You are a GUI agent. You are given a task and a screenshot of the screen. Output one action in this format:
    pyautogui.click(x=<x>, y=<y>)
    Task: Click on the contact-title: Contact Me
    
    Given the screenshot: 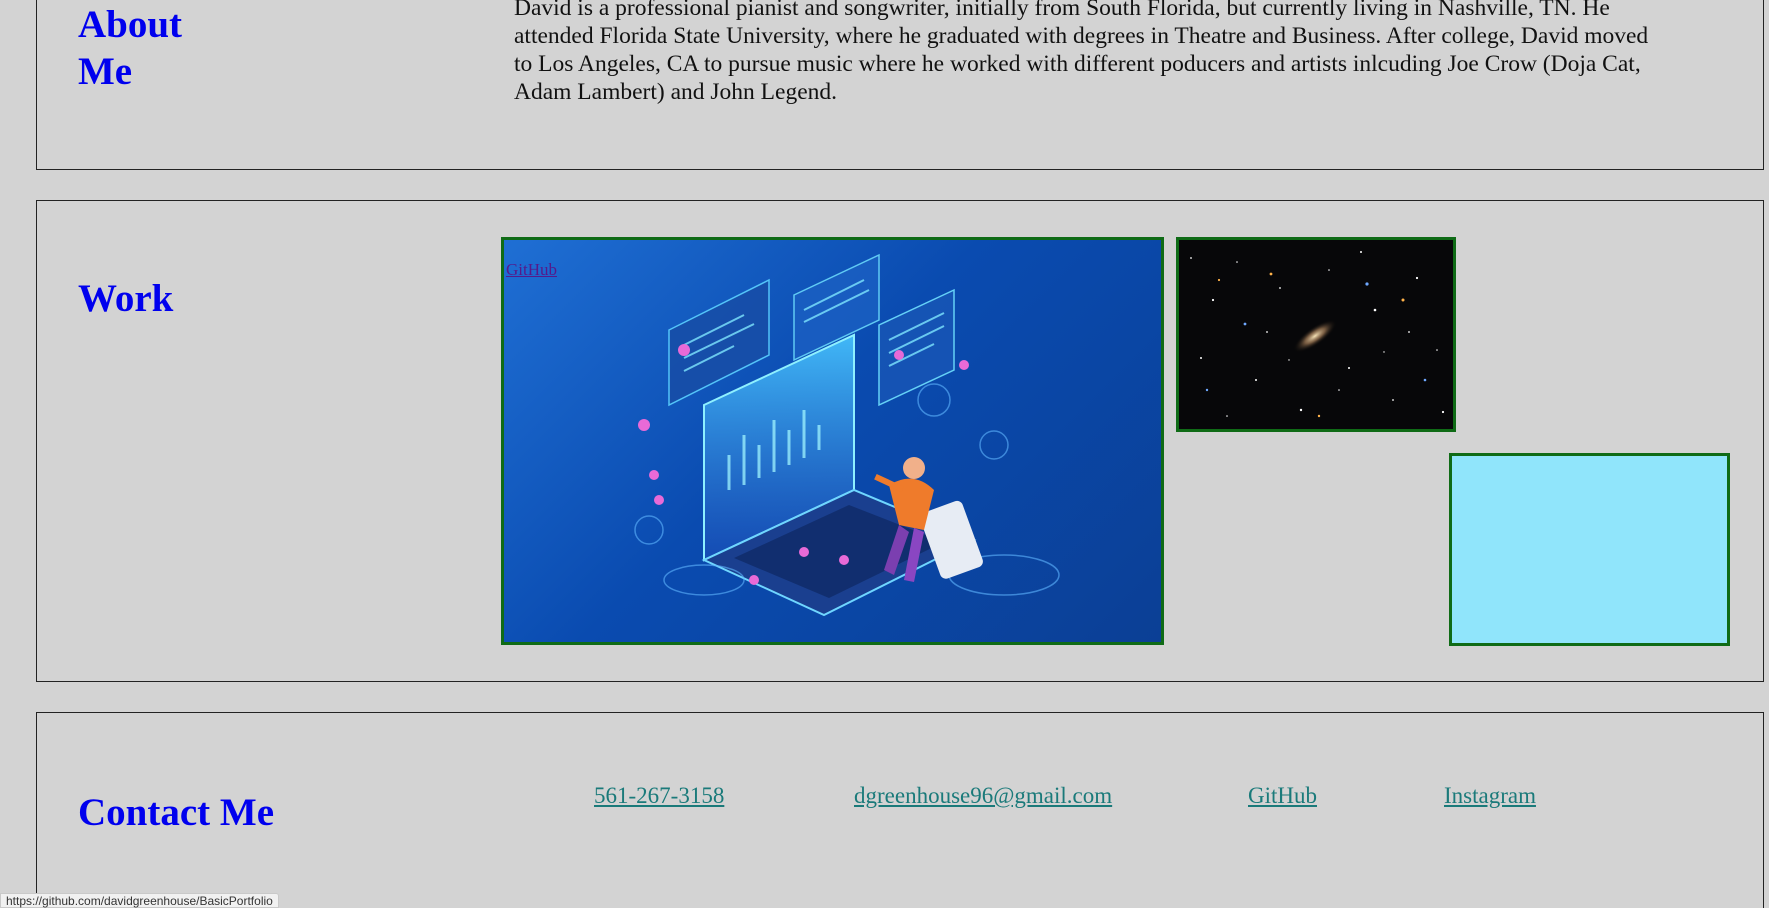 What is the action you would take?
    pyautogui.click(x=176, y=812)
    